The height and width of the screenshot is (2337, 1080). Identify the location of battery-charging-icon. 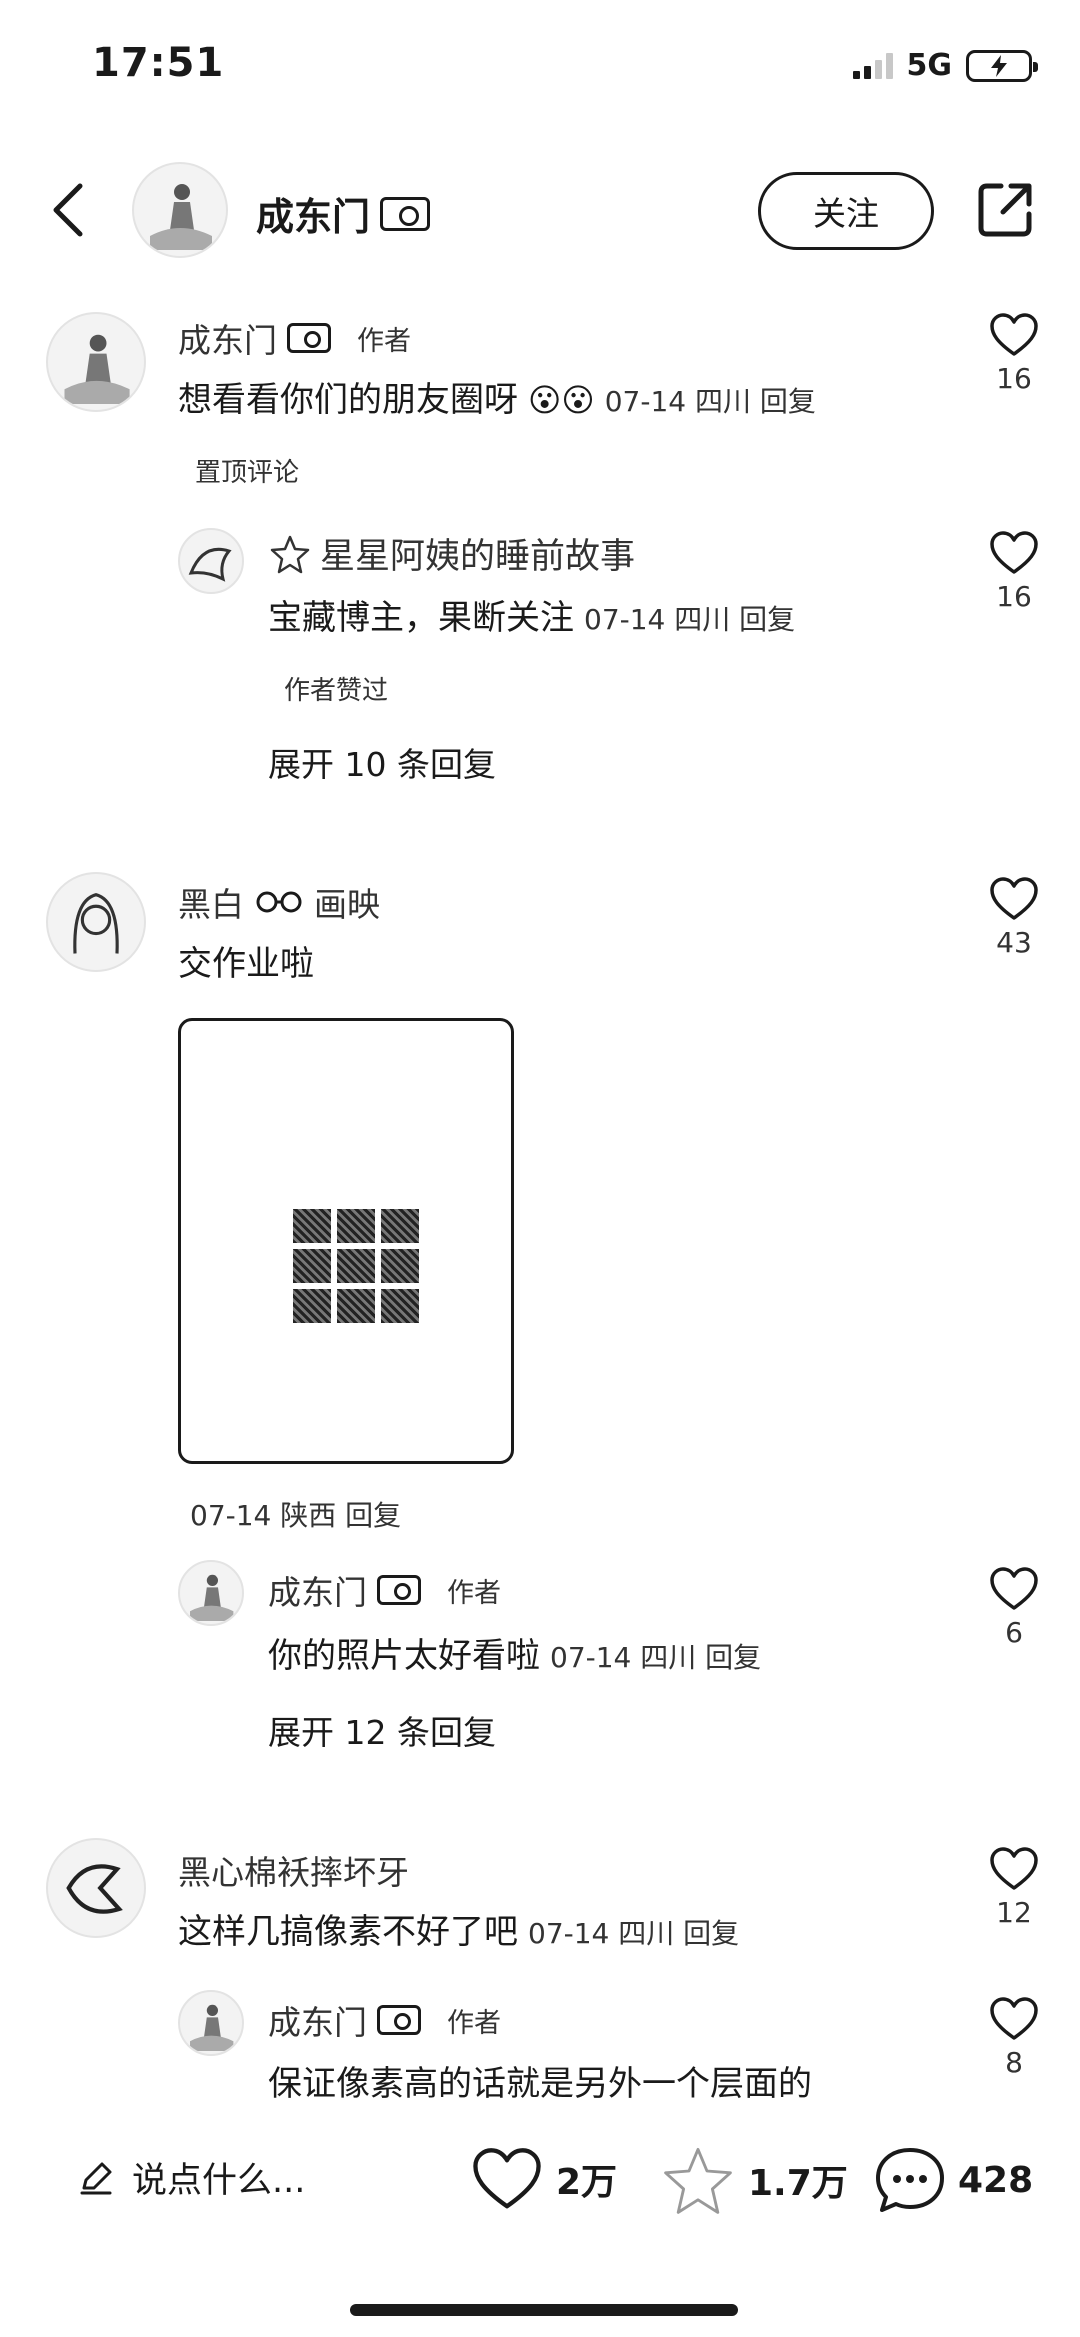
(1002, 65).